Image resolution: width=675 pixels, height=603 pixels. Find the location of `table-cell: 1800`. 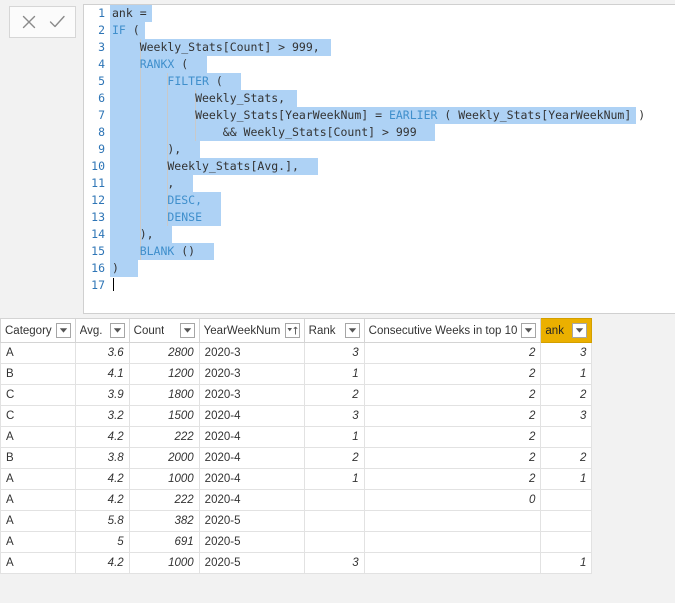

table-cell: 1800 is located at coordinates (164, 395).